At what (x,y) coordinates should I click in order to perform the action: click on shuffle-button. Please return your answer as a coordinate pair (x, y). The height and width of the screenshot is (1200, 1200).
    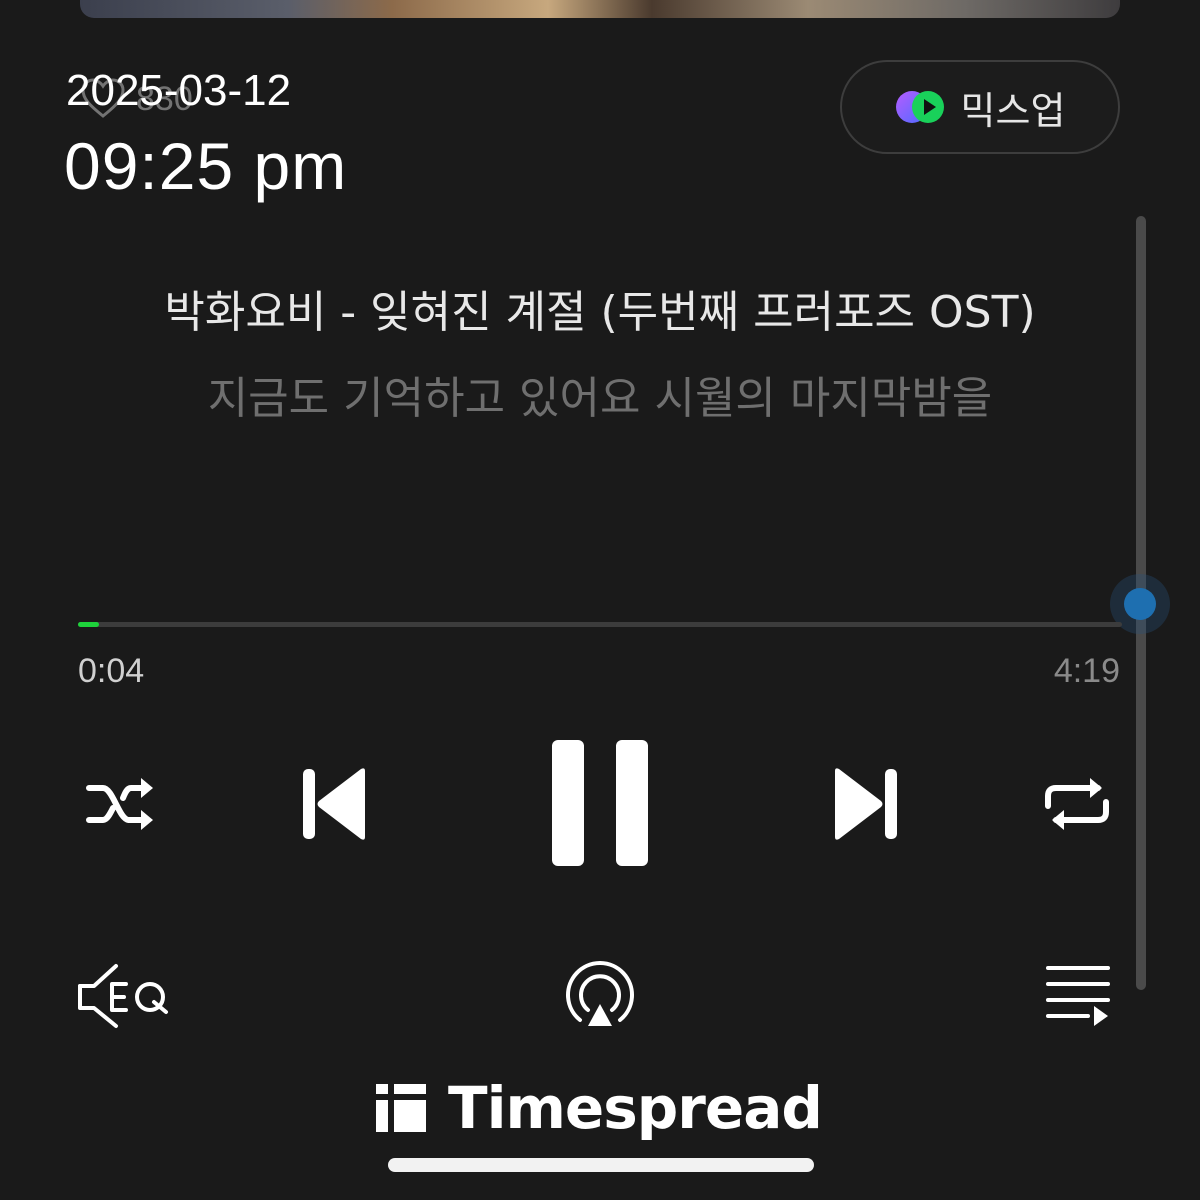
    Looking at the image, I should click on (121, 804).